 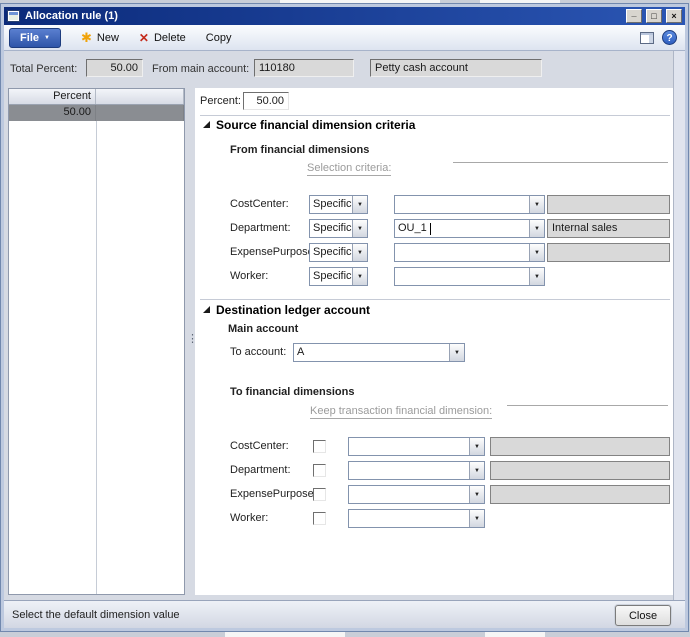 What do you see at coordinates (192, 347) in the screenshot?
I see `panel-splitter: ⋮` at bounding box center [192, 347].